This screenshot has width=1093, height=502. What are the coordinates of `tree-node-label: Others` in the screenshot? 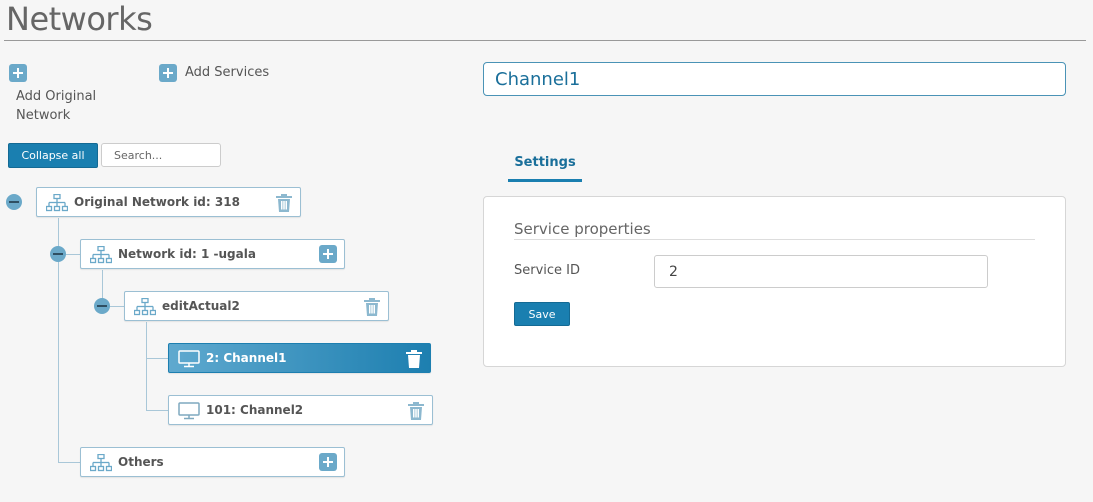 It's located at (141, 462).